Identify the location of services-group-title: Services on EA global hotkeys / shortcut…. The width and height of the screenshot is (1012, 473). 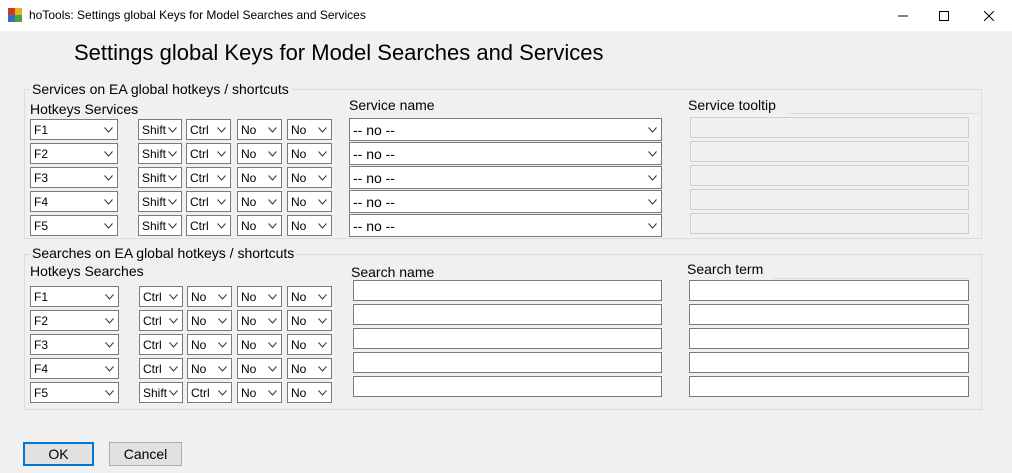
(160, 89).